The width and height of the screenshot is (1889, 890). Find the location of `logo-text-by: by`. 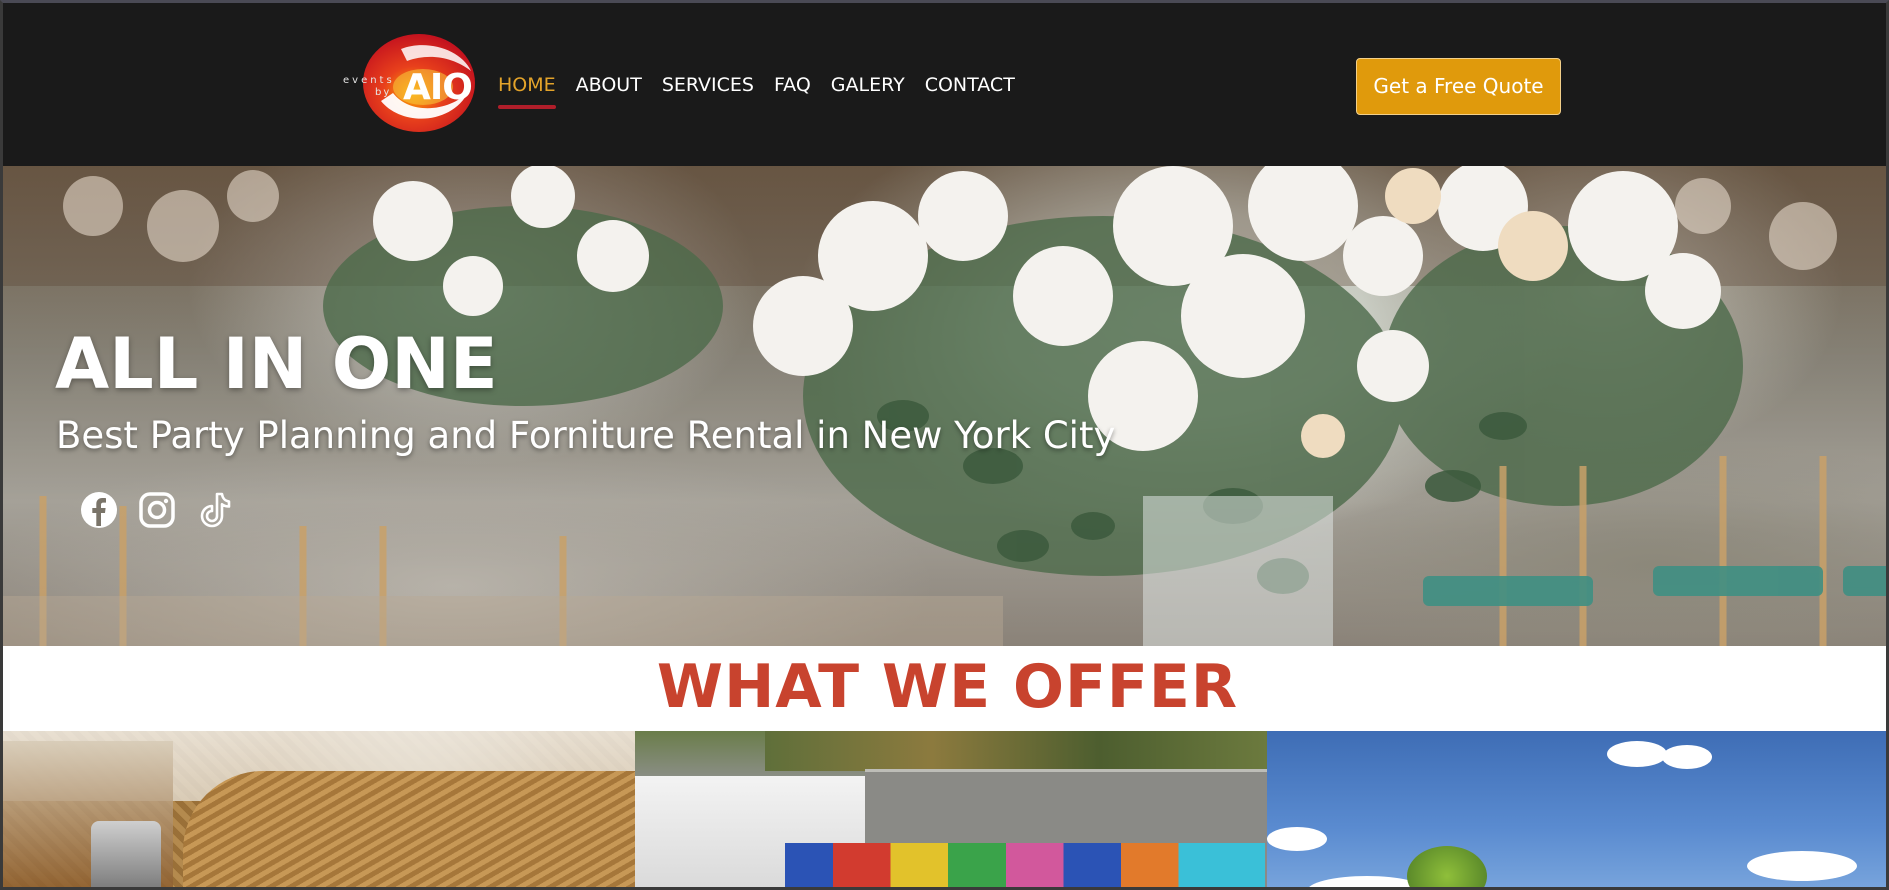

logo-text-by: by is located at coordinates (383, 92).